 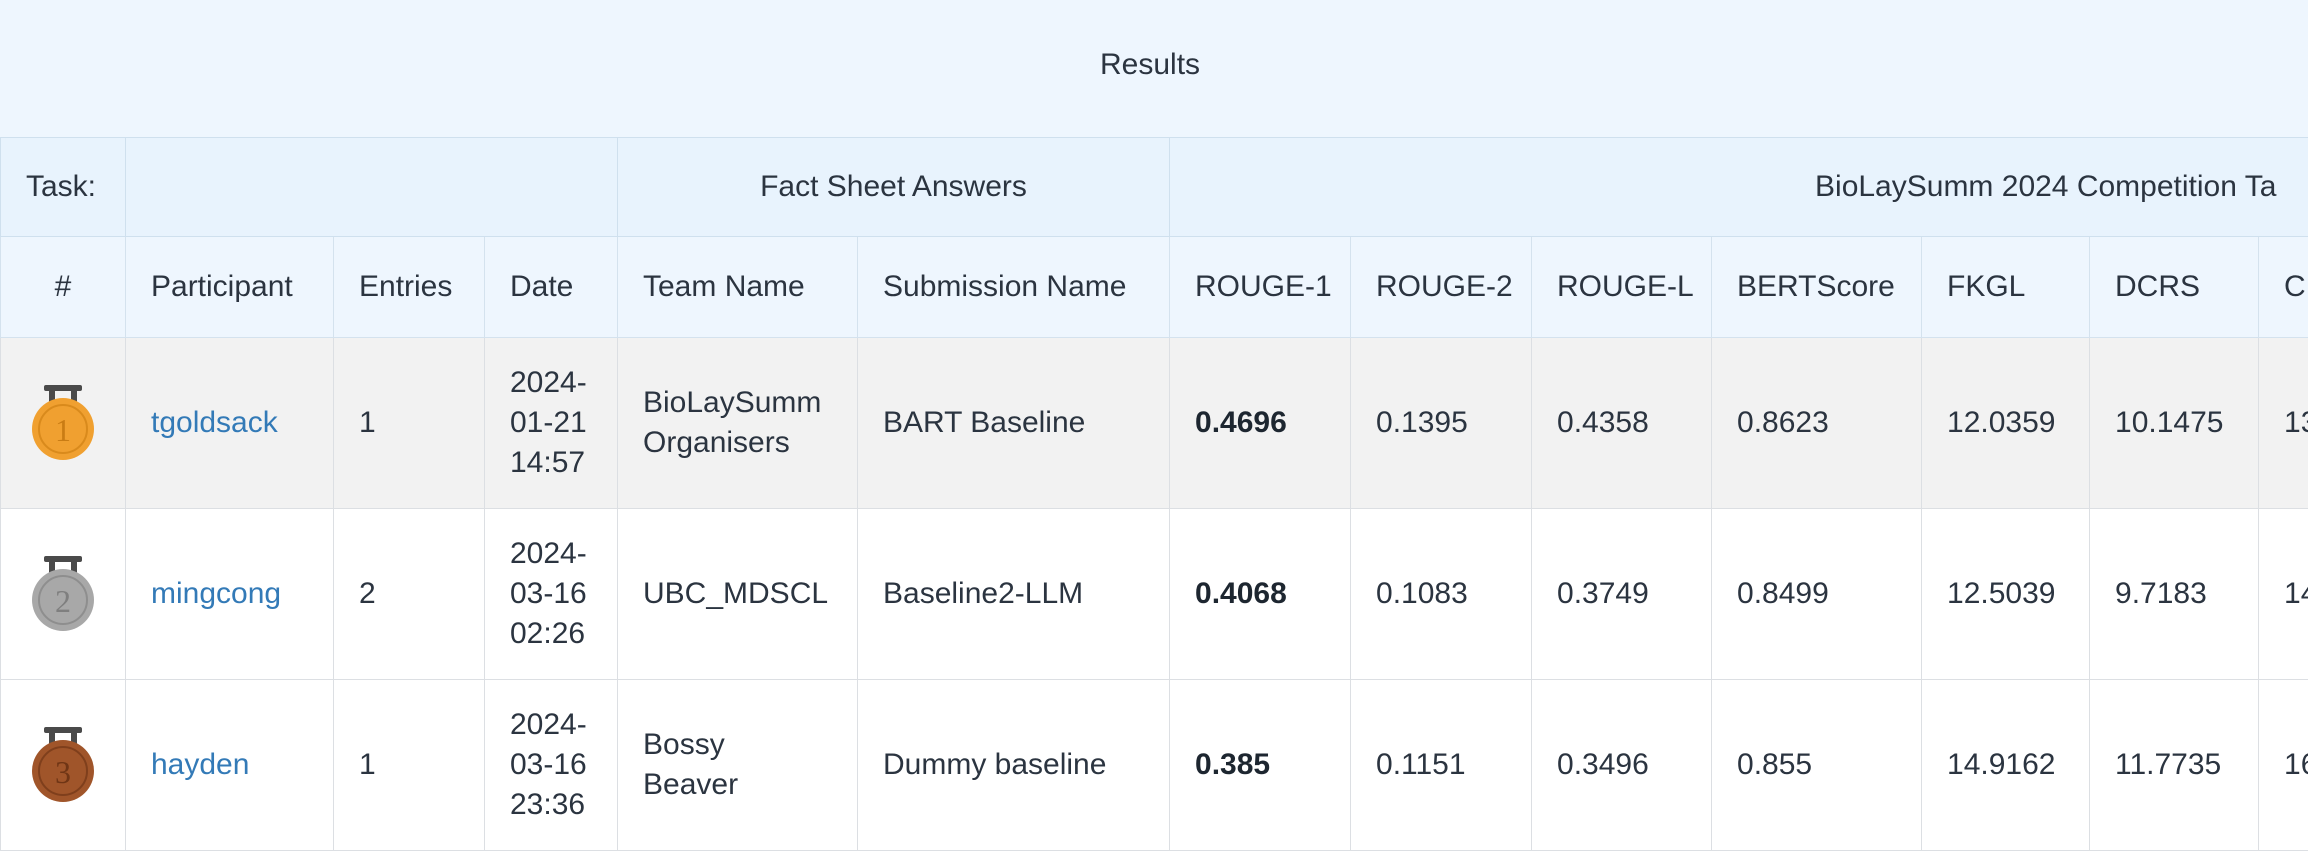 I want to click on gold-medal-icon: 1, so click(x=63, y=422).